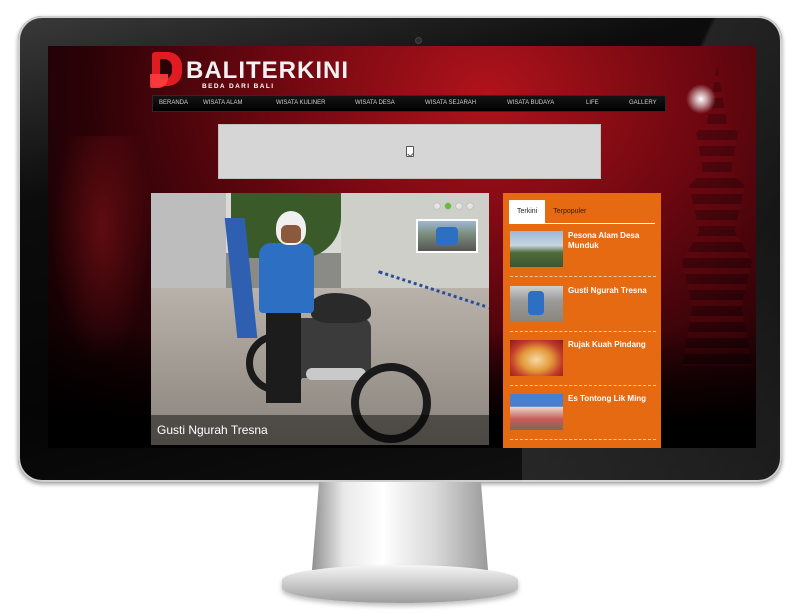 The image size is (800, 616). I want to click on nav-item-life: LIFE, so click(592, 103).